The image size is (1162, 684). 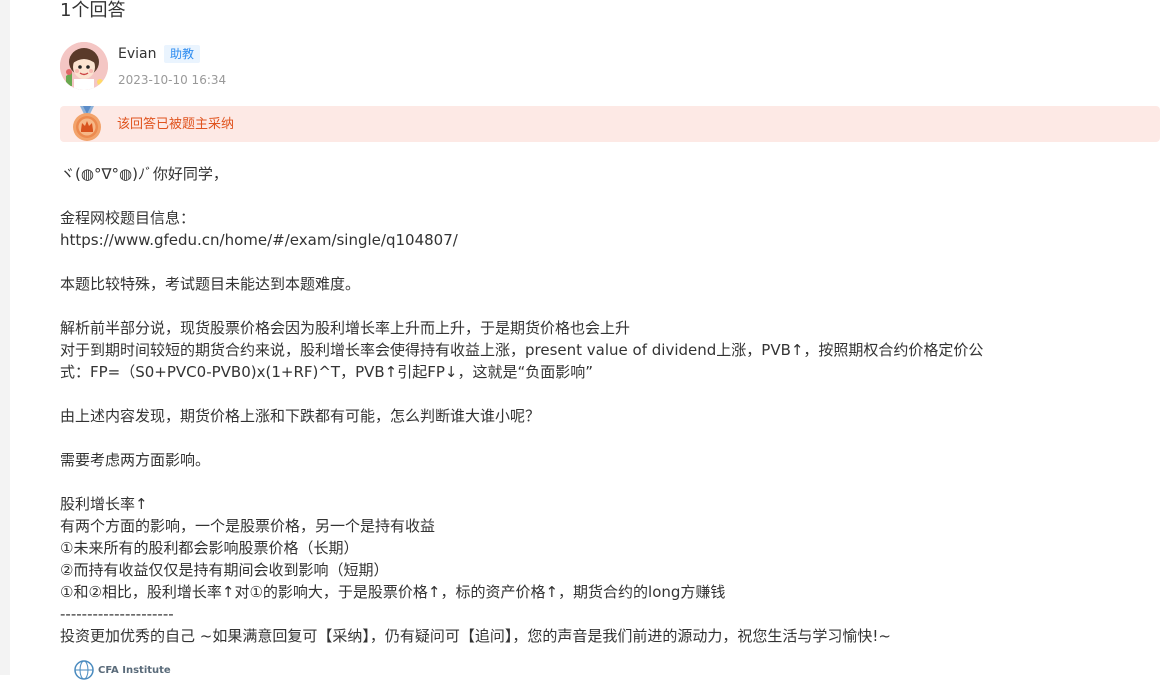 What do you see at coordinates (5, 337) in the screenshot?
I see `left-gutter` at bounding box center [5, 337].